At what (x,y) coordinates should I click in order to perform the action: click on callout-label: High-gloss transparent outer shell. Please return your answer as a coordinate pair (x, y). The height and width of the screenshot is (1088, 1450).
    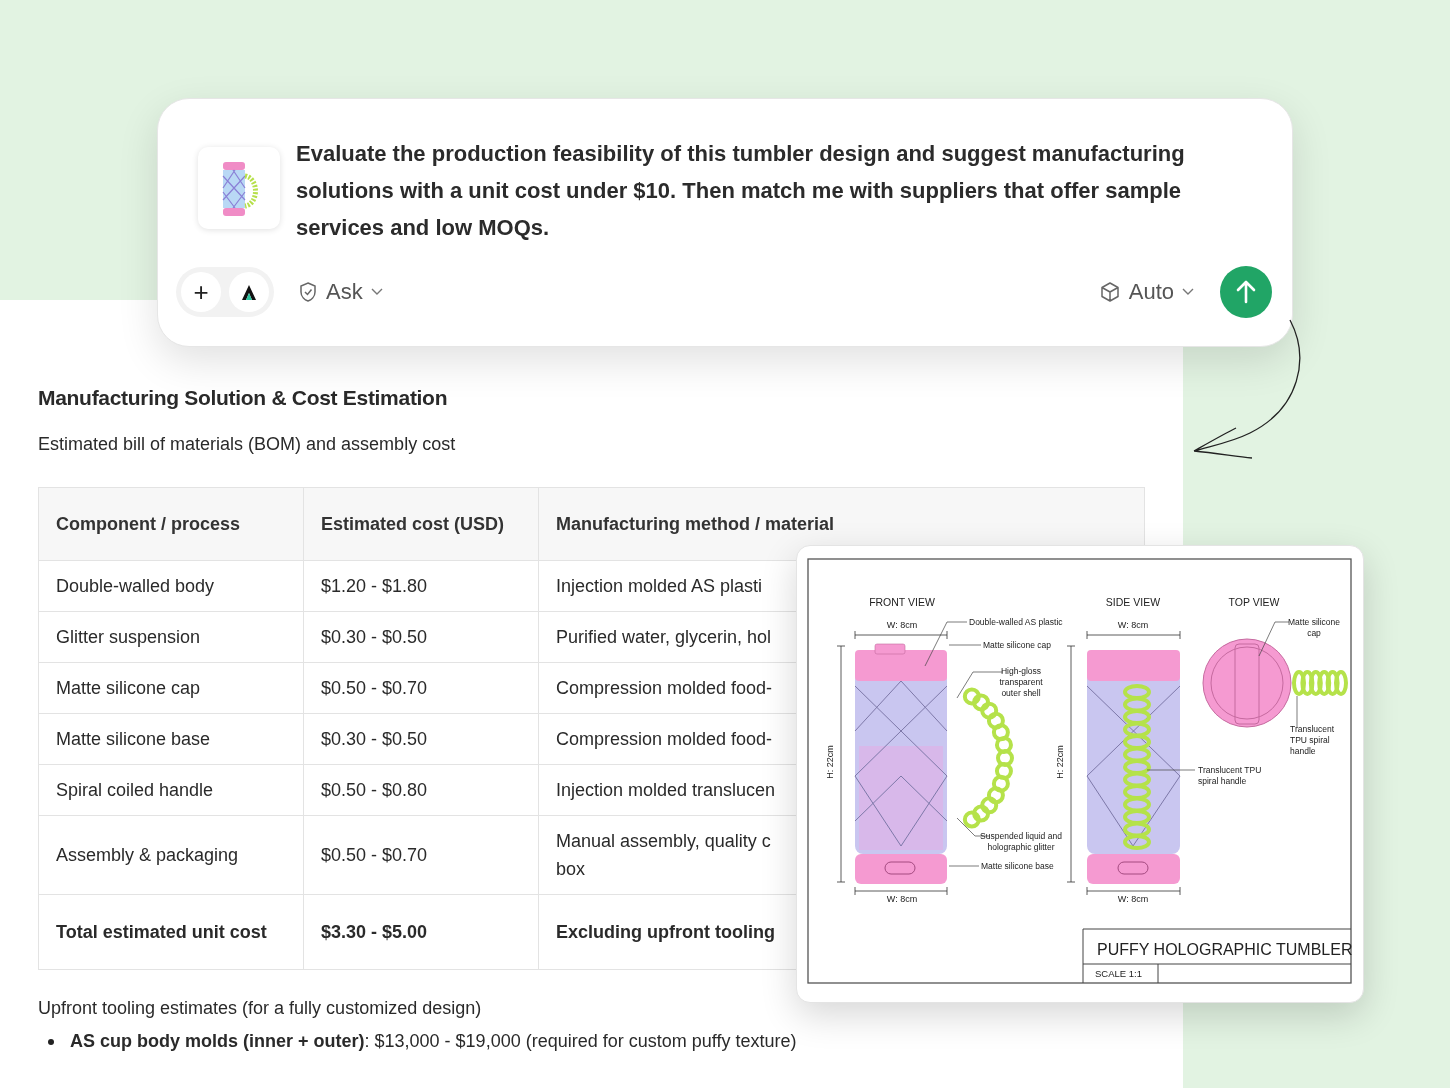
    Looking at the image, I should click on (1021, 682).